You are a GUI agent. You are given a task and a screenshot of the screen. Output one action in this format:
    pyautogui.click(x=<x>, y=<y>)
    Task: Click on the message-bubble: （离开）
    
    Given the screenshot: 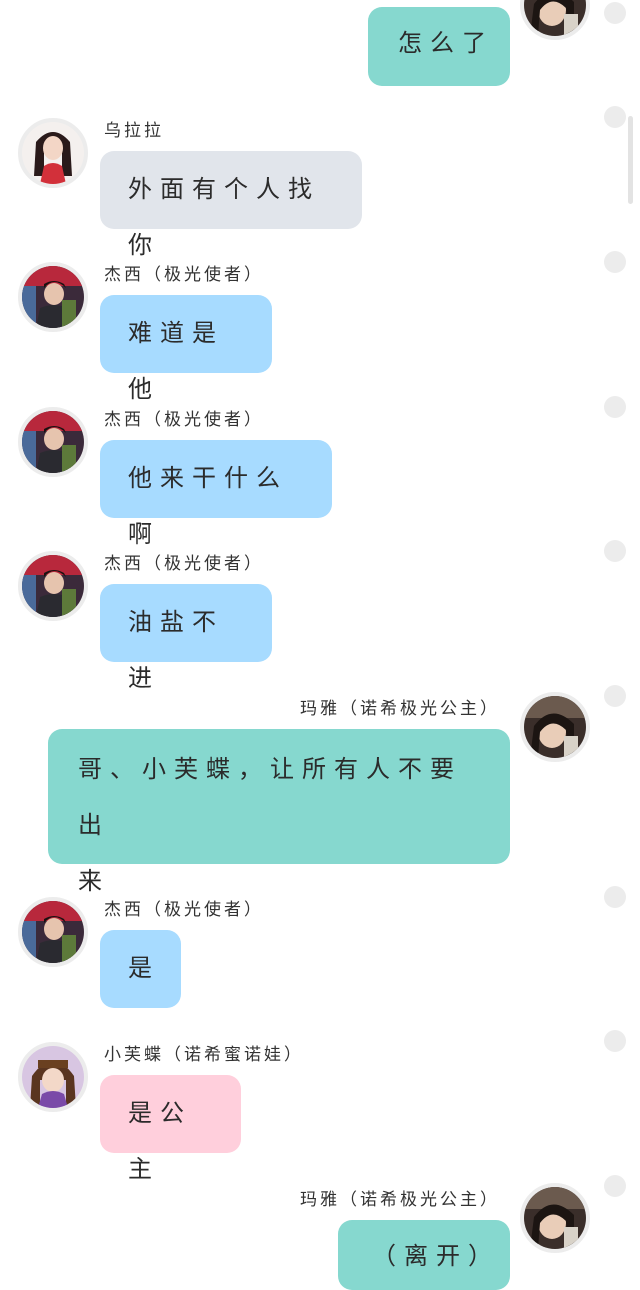 What is the action you would take?
    pyautogui.click(x=424, y=1255)
    